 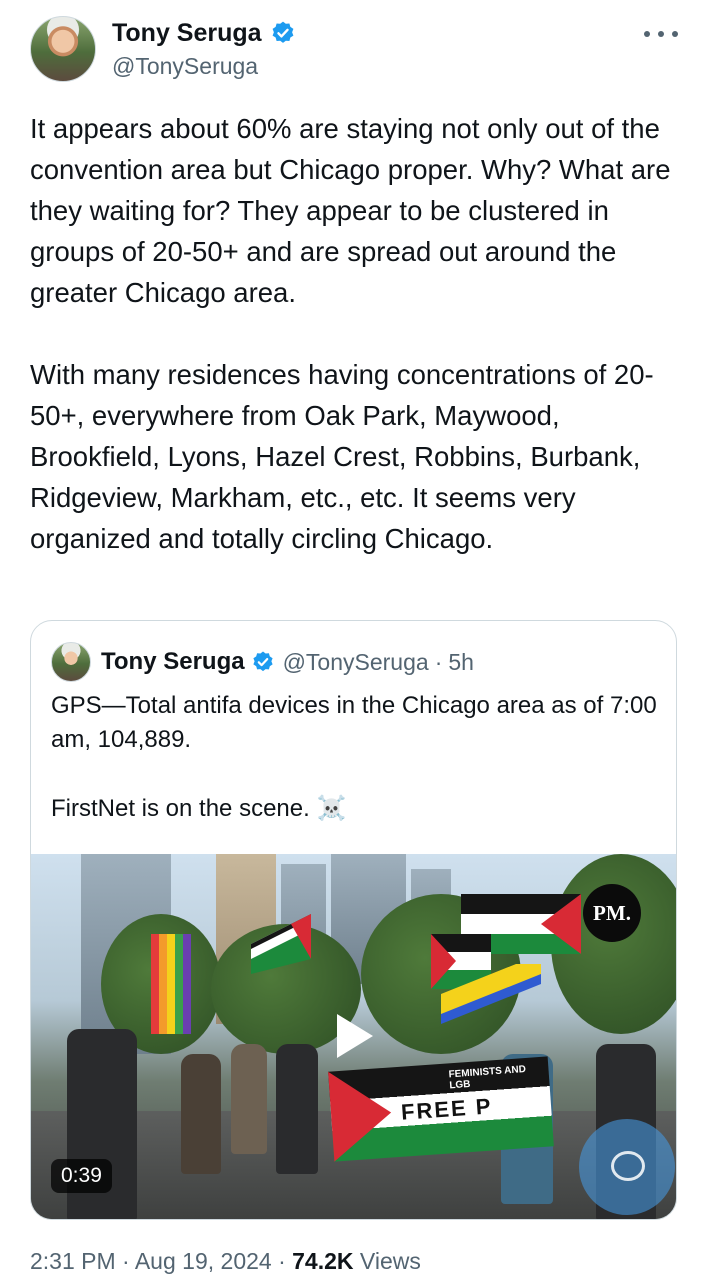 I want to click on author-handle: @TonySeruga, so click(x=185, y=66).